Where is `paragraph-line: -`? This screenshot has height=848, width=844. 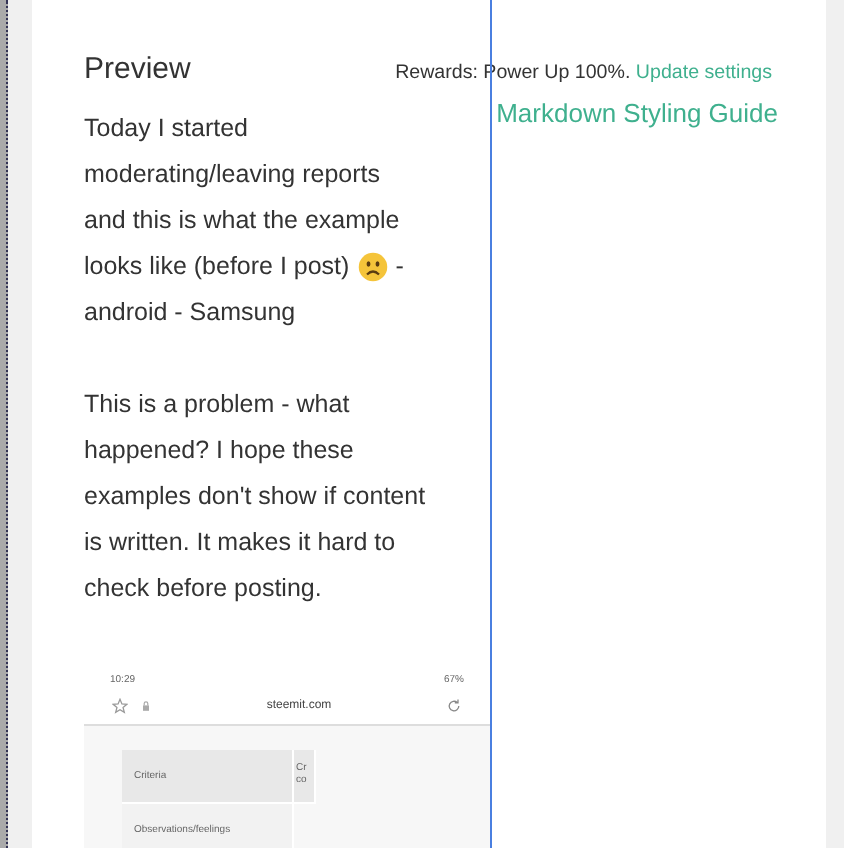 paragraph-line: - is located at coordinates (399, 267).